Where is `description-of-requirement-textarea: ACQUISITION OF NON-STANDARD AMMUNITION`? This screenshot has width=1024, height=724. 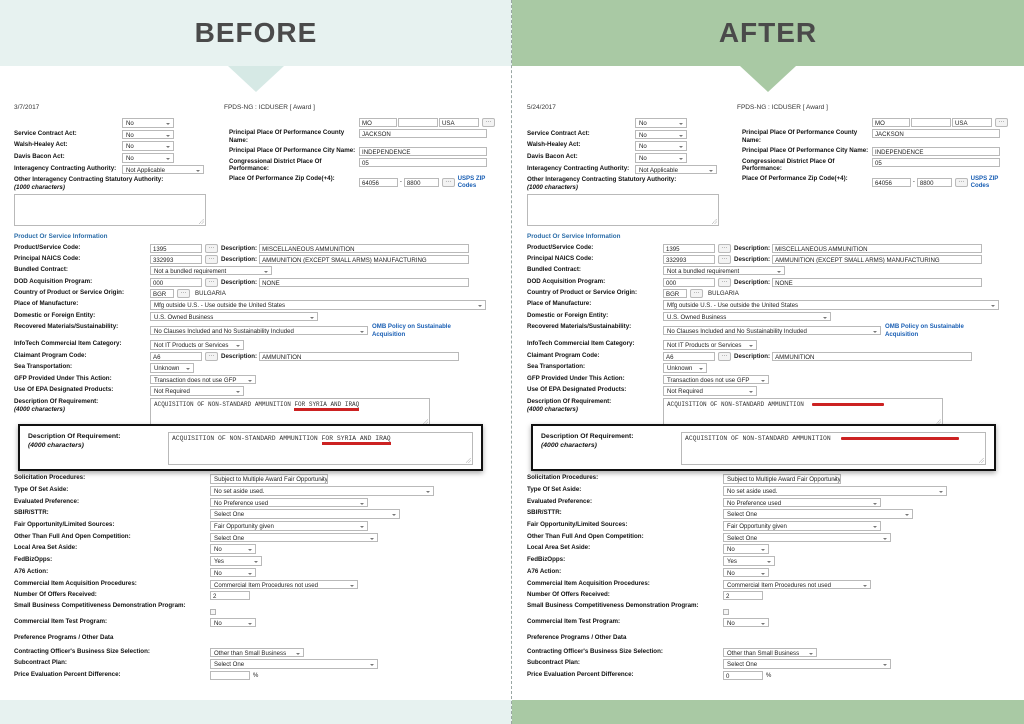
description-of-requirement-textarea: ACQUISITION OF NON-STANDARD AMMUNITION is located at coordinates (803, 412).